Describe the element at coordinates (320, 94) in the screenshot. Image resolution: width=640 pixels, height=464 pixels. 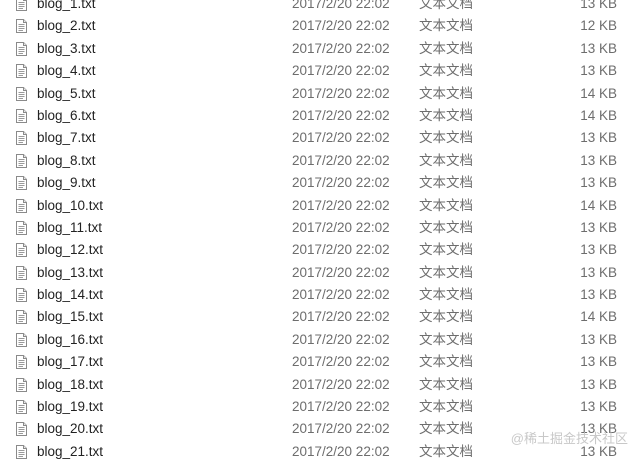
I see `file-row: blog_5.txt 2017/2/20 22:02 文本文档 14 KB` at that location.